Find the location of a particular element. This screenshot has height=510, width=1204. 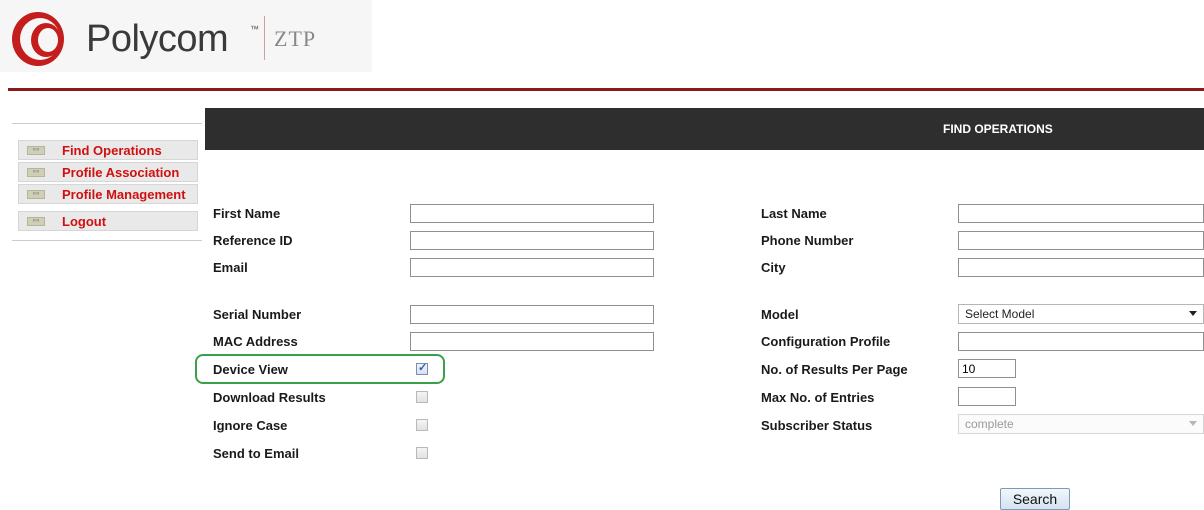

polycom-logo: Polycom ™ ZTP is located at coordinates (188, 39).